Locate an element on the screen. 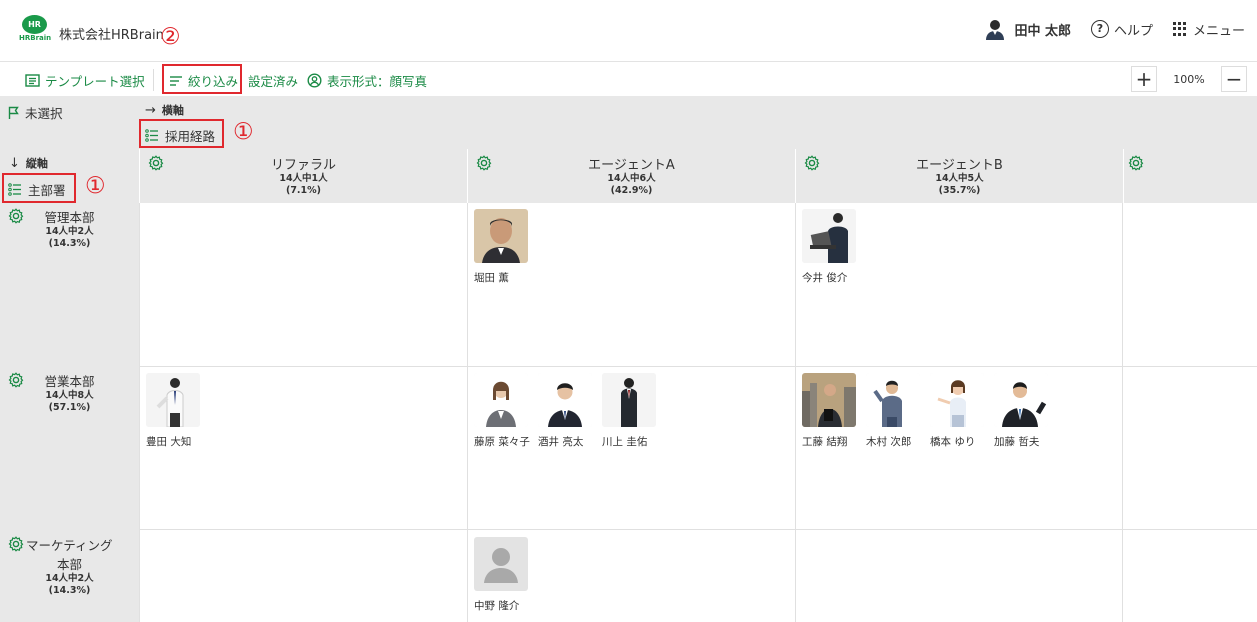 The height and width of the screenshot is (622, 1257). row-header-sales: 営業本部 14人中8人 (57.1%) is located at coordinates (69, 392).